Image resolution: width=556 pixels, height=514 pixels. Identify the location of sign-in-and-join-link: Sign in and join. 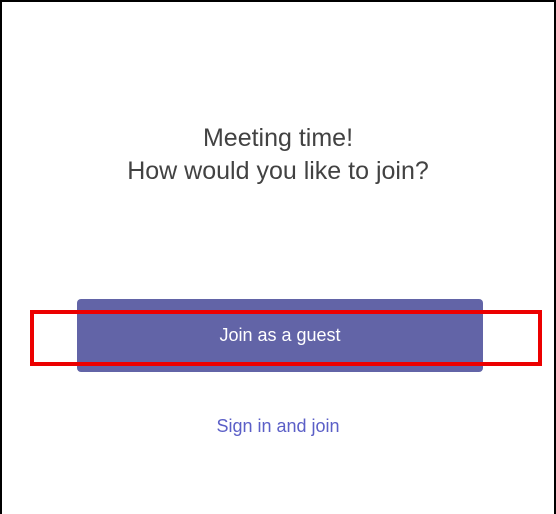
(278, 426).